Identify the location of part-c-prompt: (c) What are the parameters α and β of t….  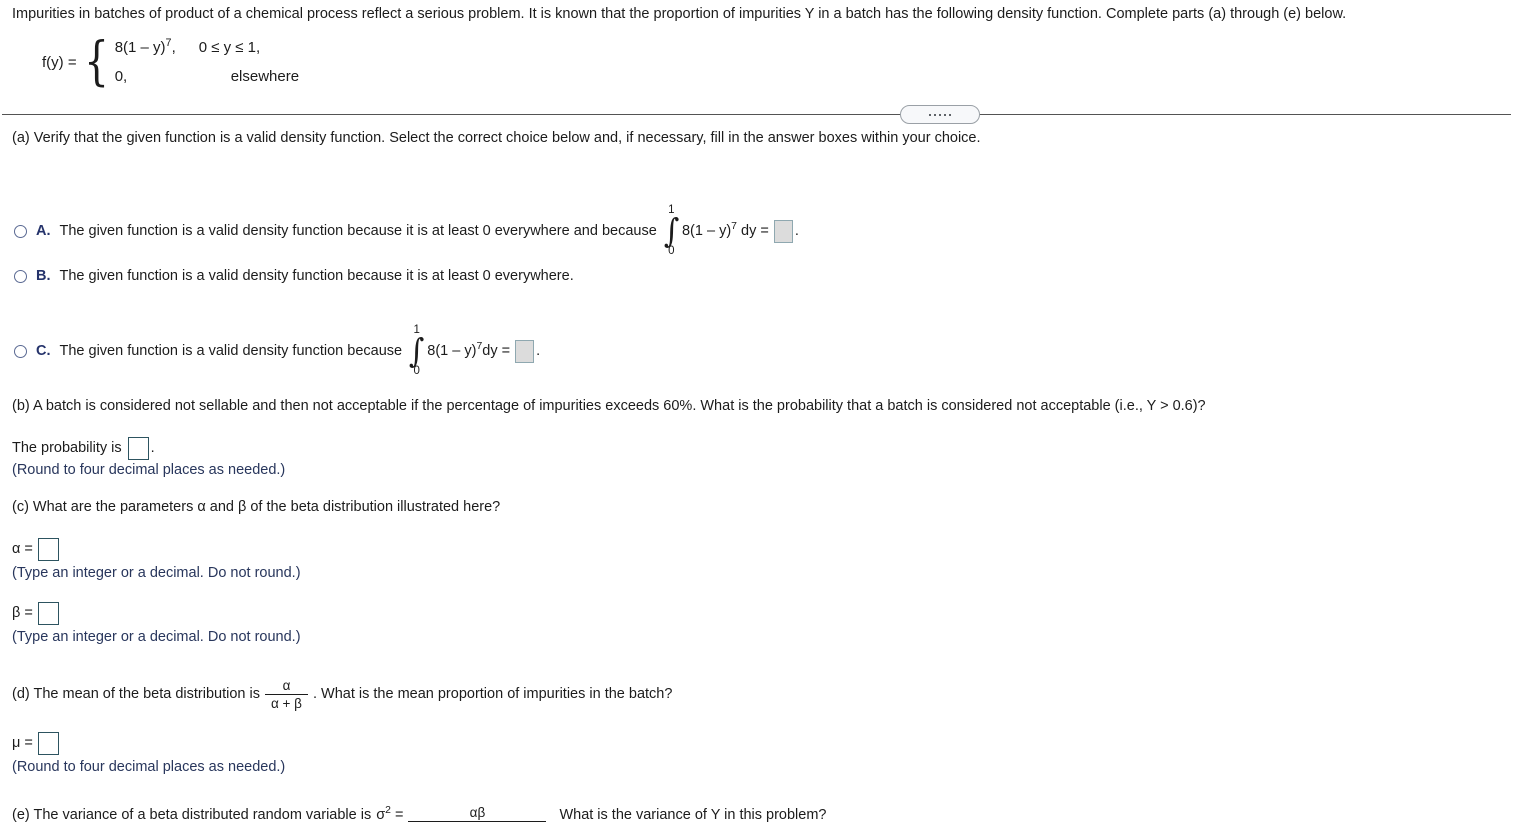
(256, 507).